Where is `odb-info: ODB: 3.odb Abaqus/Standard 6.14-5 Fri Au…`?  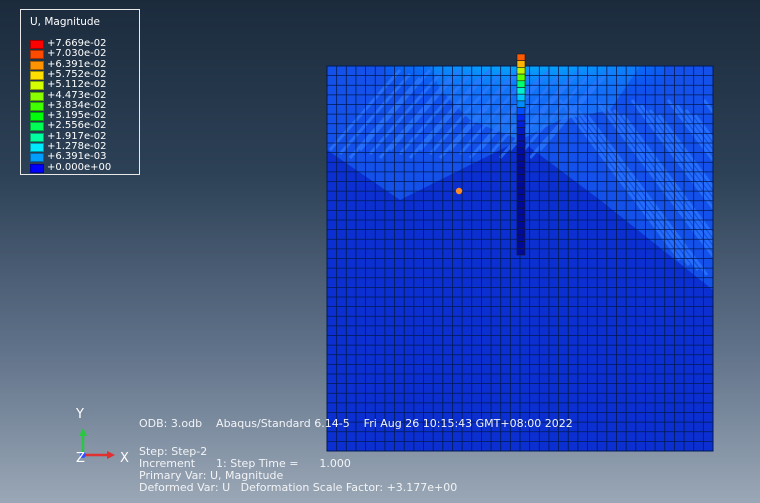 odb-info: ODB: 3.odb Abaqus/Standard 6.14-5 Fri Au… is located at coordinates (356, 423).